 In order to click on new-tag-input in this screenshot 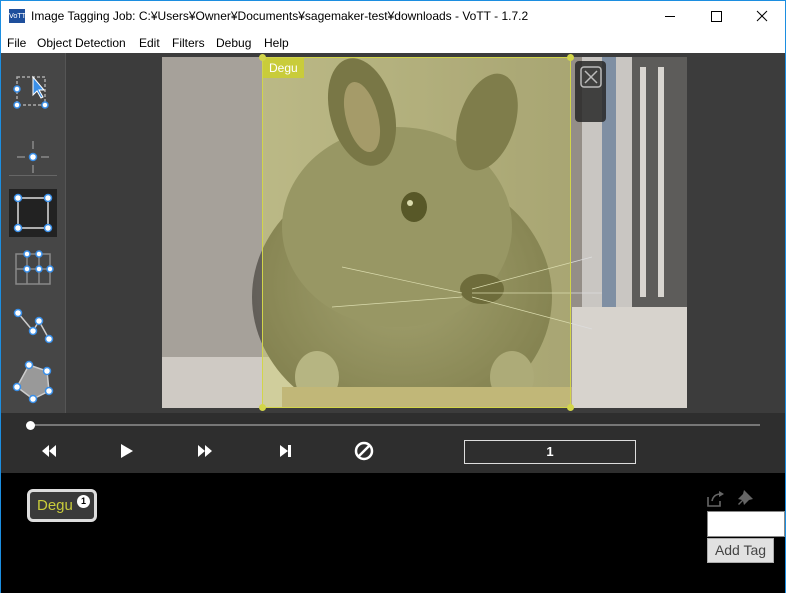, I will do `click(746, 524)`.